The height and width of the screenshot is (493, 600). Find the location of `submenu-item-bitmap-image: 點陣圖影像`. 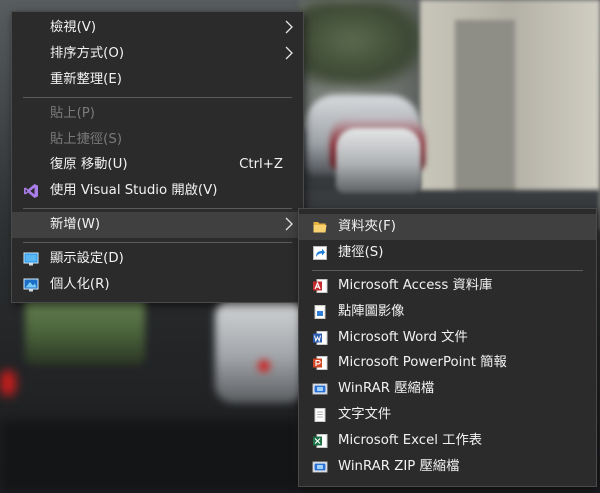

submenu-item-bitmap-image: 點陣圖影像 is located at coordinates (447, 312).